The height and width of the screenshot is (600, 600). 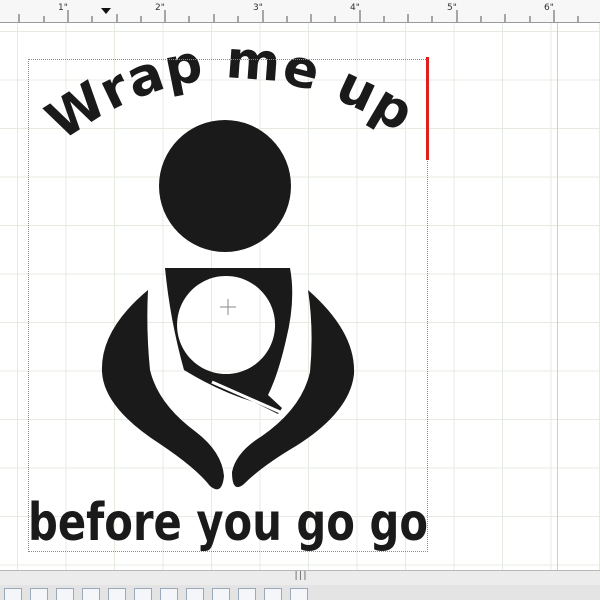 I want to click on circle-icon, so click(x=247, y=594).